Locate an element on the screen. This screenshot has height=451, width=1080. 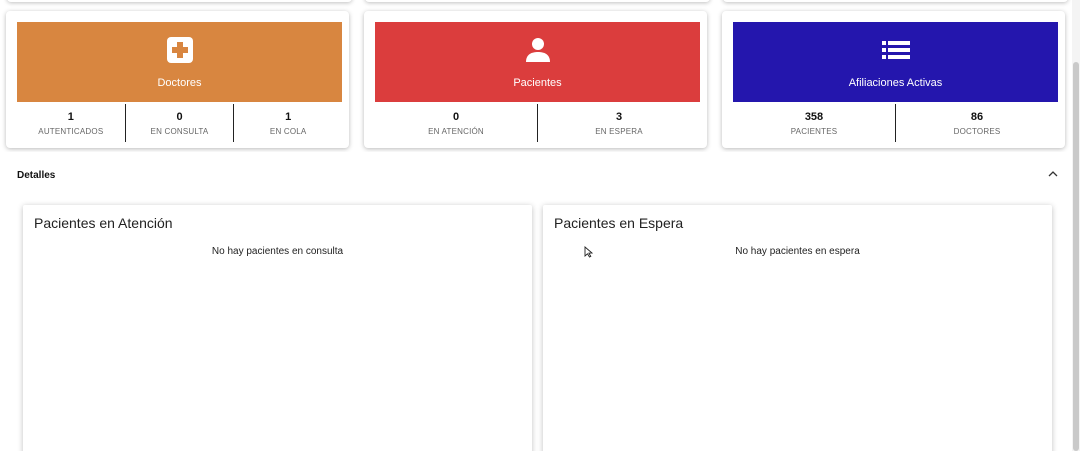
chevron-up-icon is located at coordinates (1053, 174).